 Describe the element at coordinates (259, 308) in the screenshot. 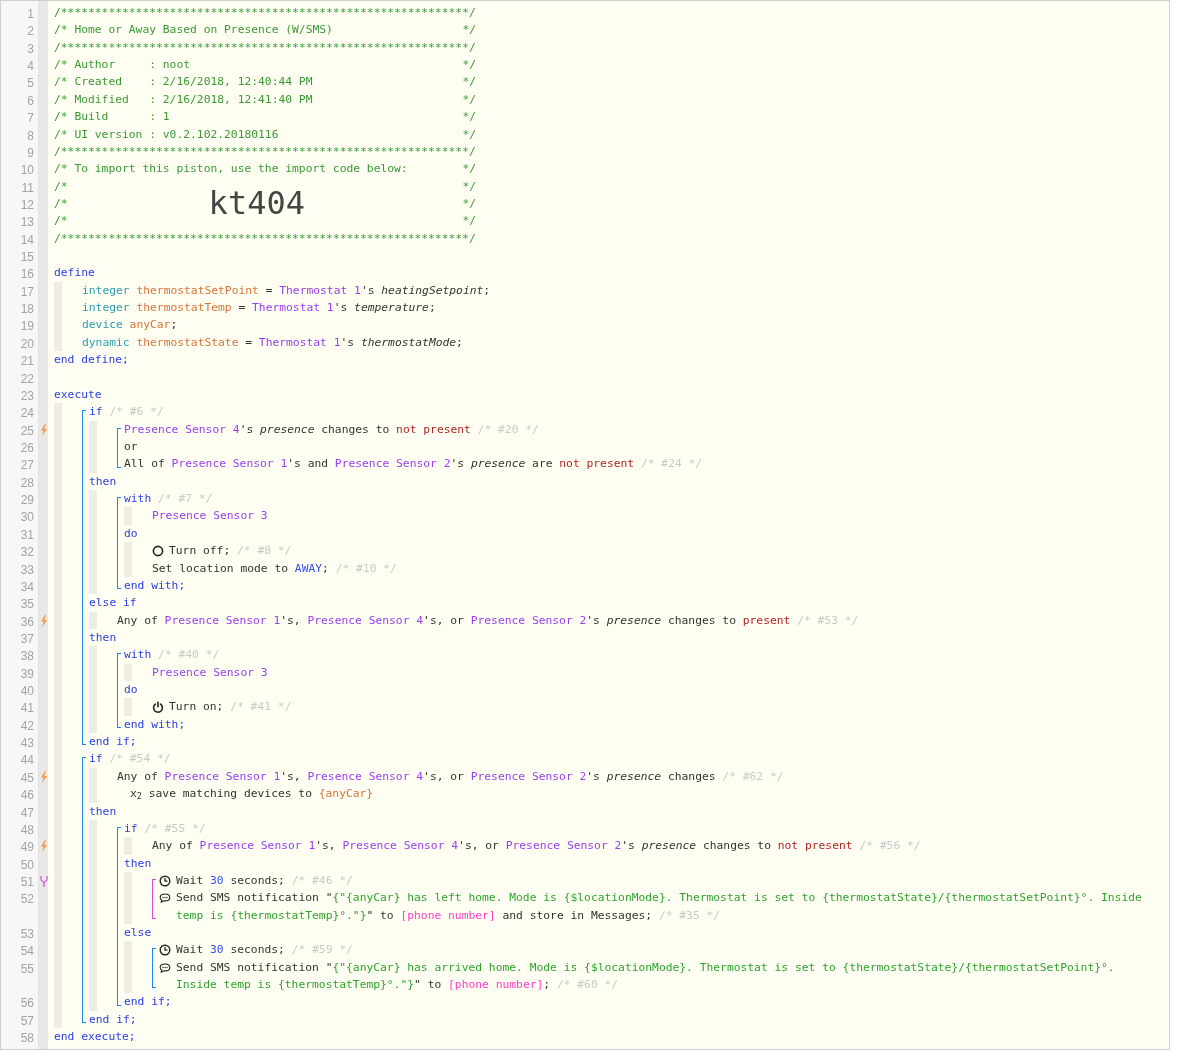

I see `code-line: integer thermostatTemp = Thermostat 1's temperature;` at that location.